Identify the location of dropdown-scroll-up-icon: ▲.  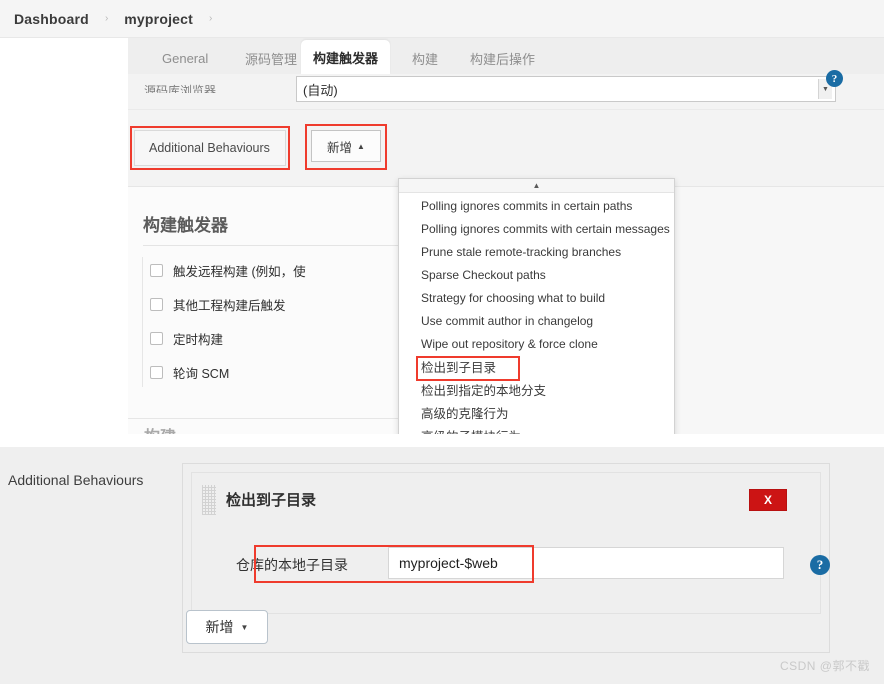
(536, 186).